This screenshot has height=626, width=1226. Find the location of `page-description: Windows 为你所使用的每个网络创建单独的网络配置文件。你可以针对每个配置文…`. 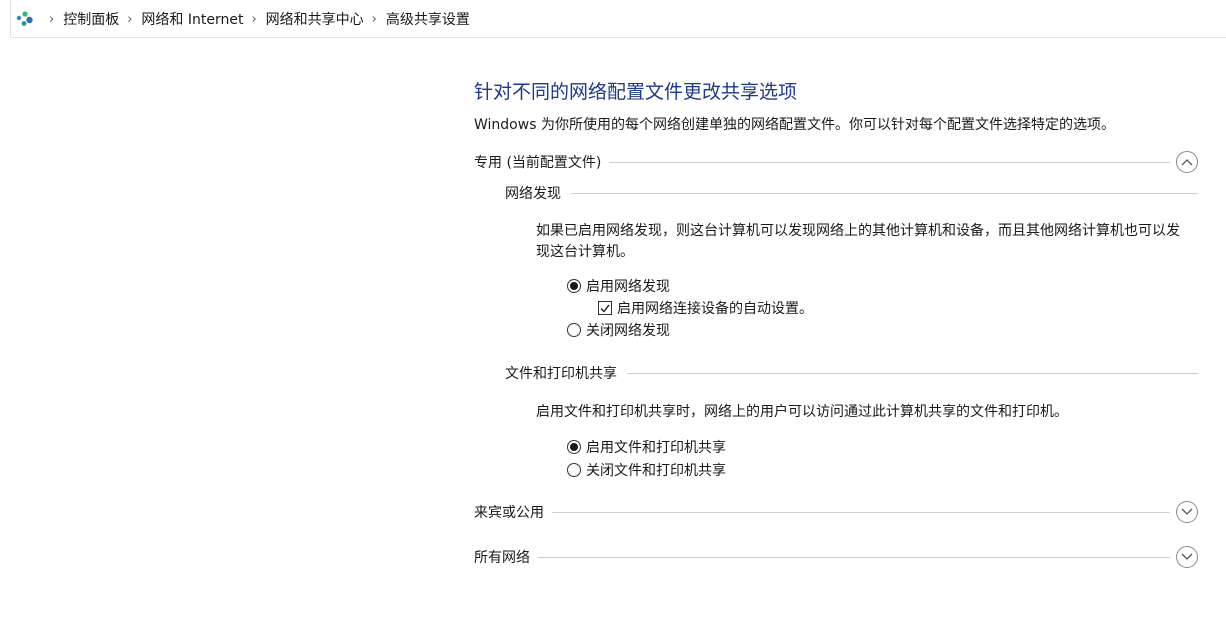

page-description: Windows 为你所使用的每个网络创建单独的网络配置文件。你可以针对每个配置文… is located at coordinates (794, 125).